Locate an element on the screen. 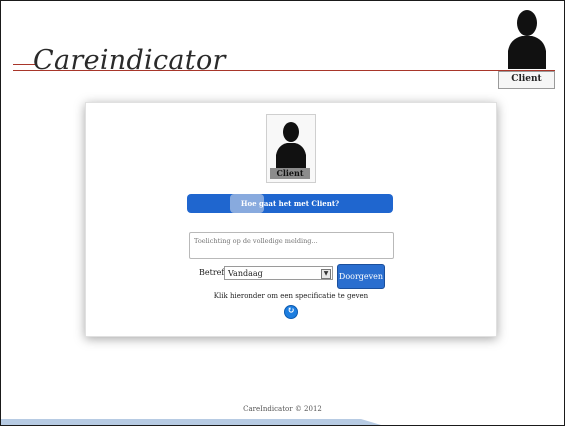 The height and width of the screenshot is (426, 565). refresh-circle-icon: ↻ is located at coordinates (291, 312).